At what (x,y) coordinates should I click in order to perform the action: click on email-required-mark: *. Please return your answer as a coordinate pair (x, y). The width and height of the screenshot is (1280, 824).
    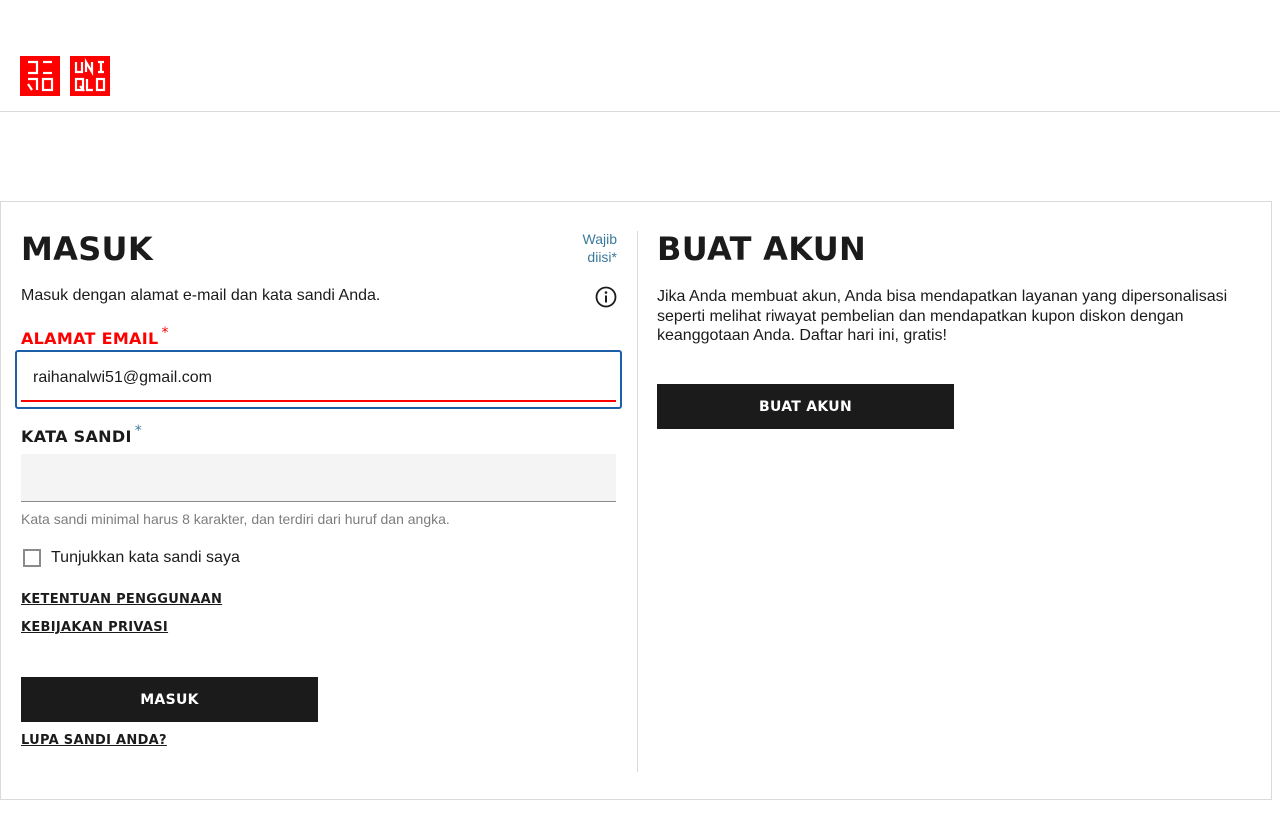
    Looking at the image, I should click on (165, 333).